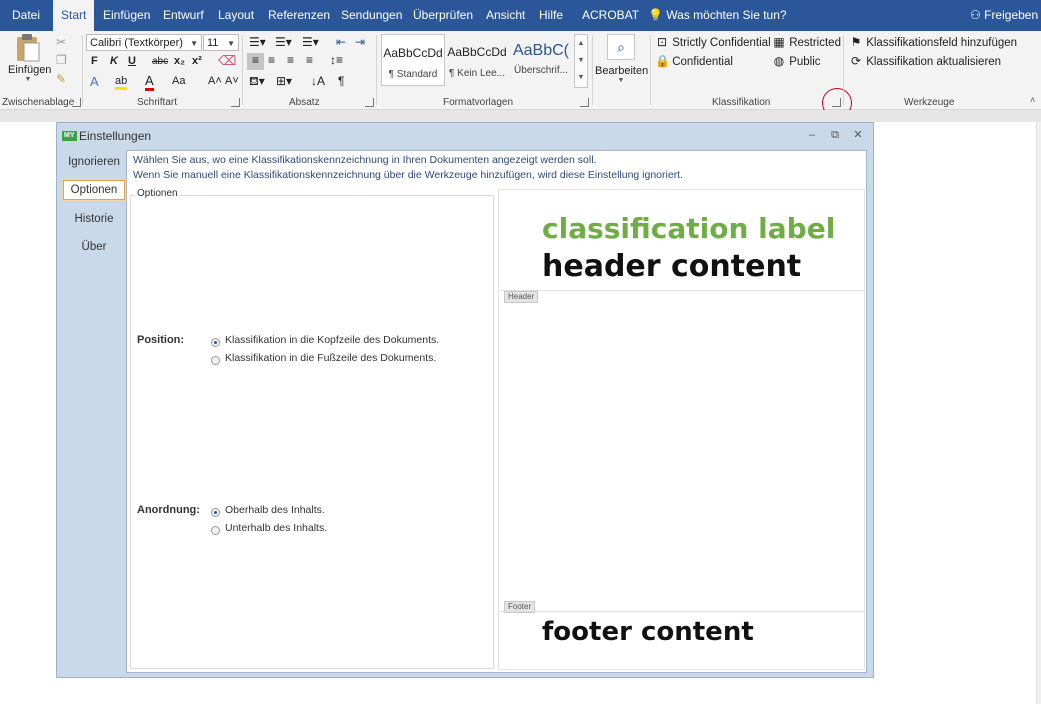  I want to click on tell-me-label: Was möchten Sie tun?, so click(726, 15).